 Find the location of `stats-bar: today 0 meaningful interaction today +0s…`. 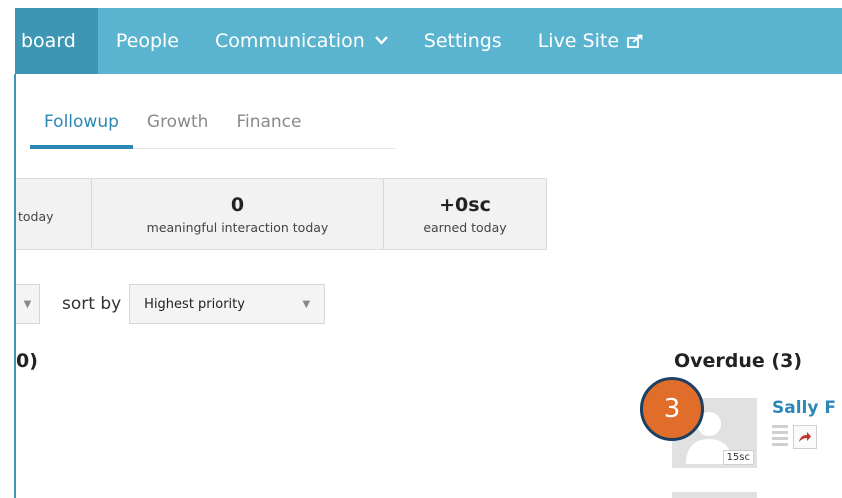

stats-bar: today 0 meaningful interaction today +0s… is located at coordinates (281, 214).